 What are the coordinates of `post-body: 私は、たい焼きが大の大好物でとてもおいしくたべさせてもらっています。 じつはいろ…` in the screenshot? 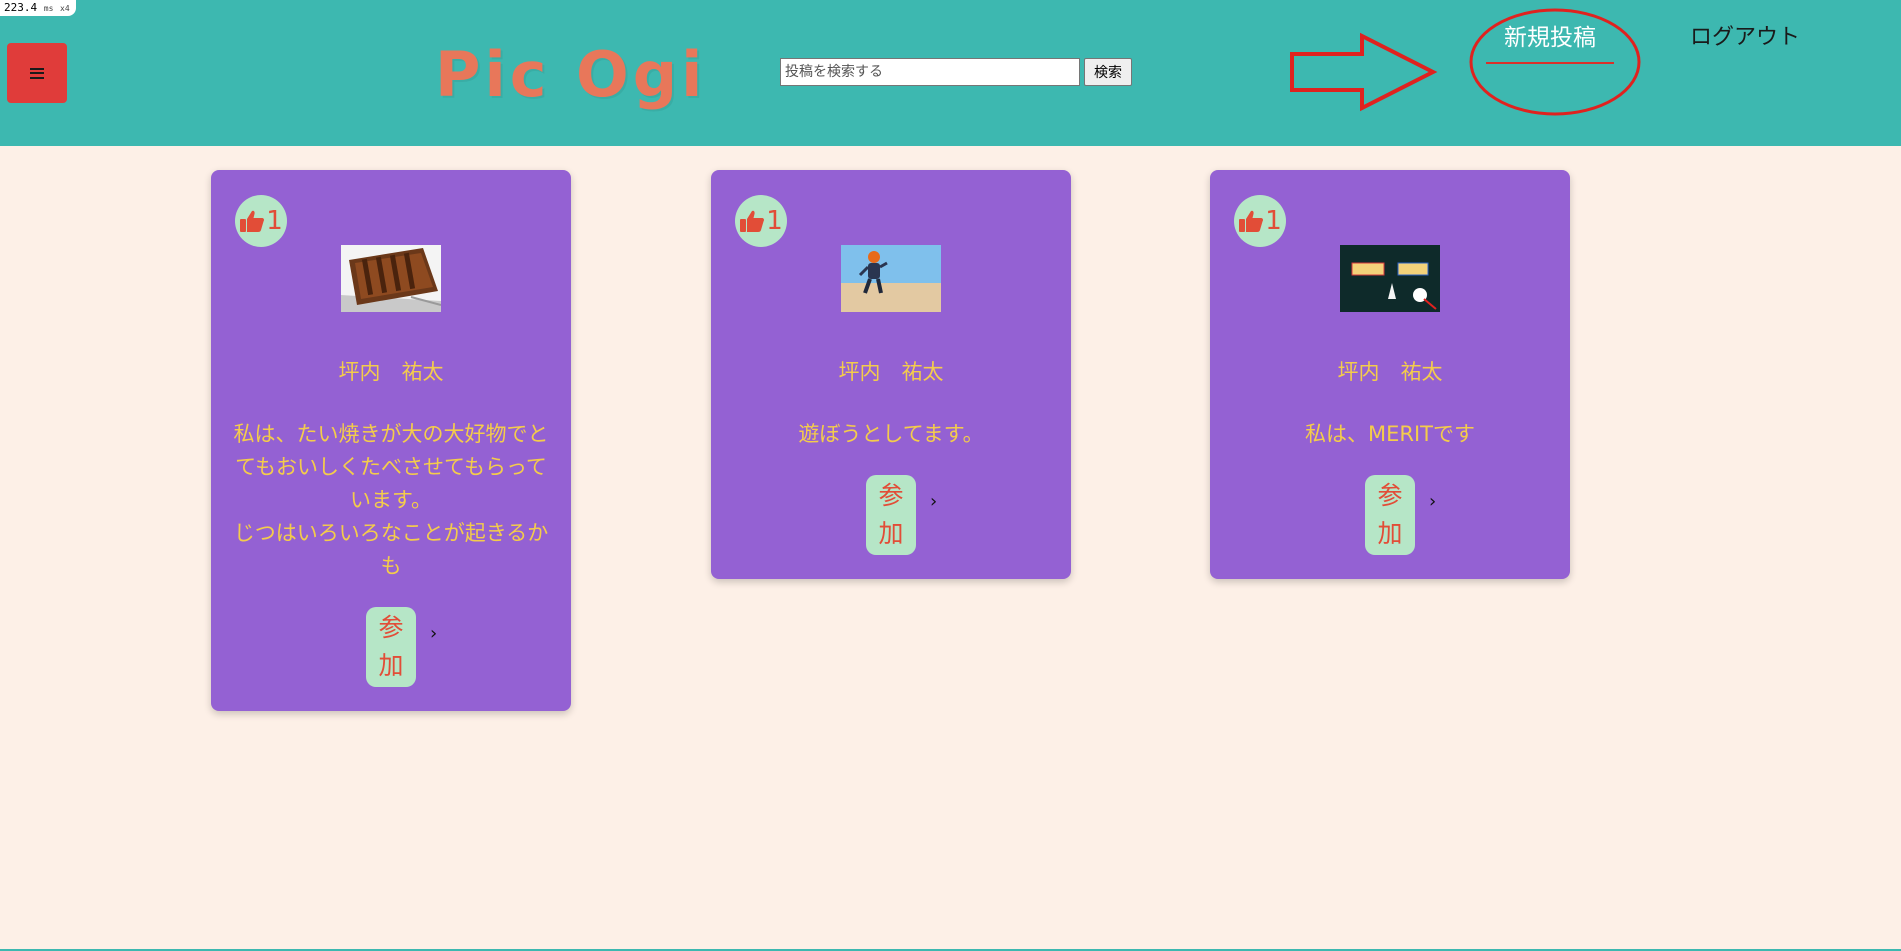 It's located at (391, 500).